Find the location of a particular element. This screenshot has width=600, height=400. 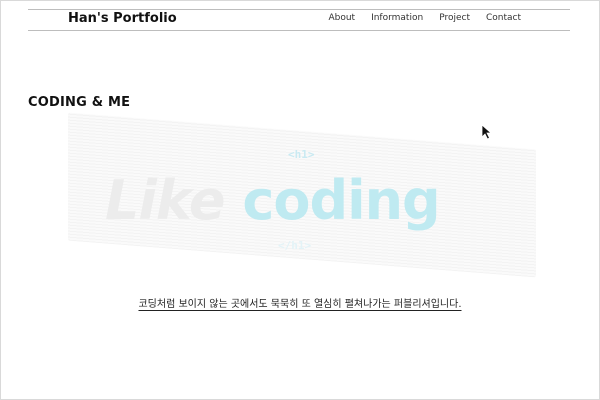

headline-word-coding: coding is located at coordinates (341, 200).